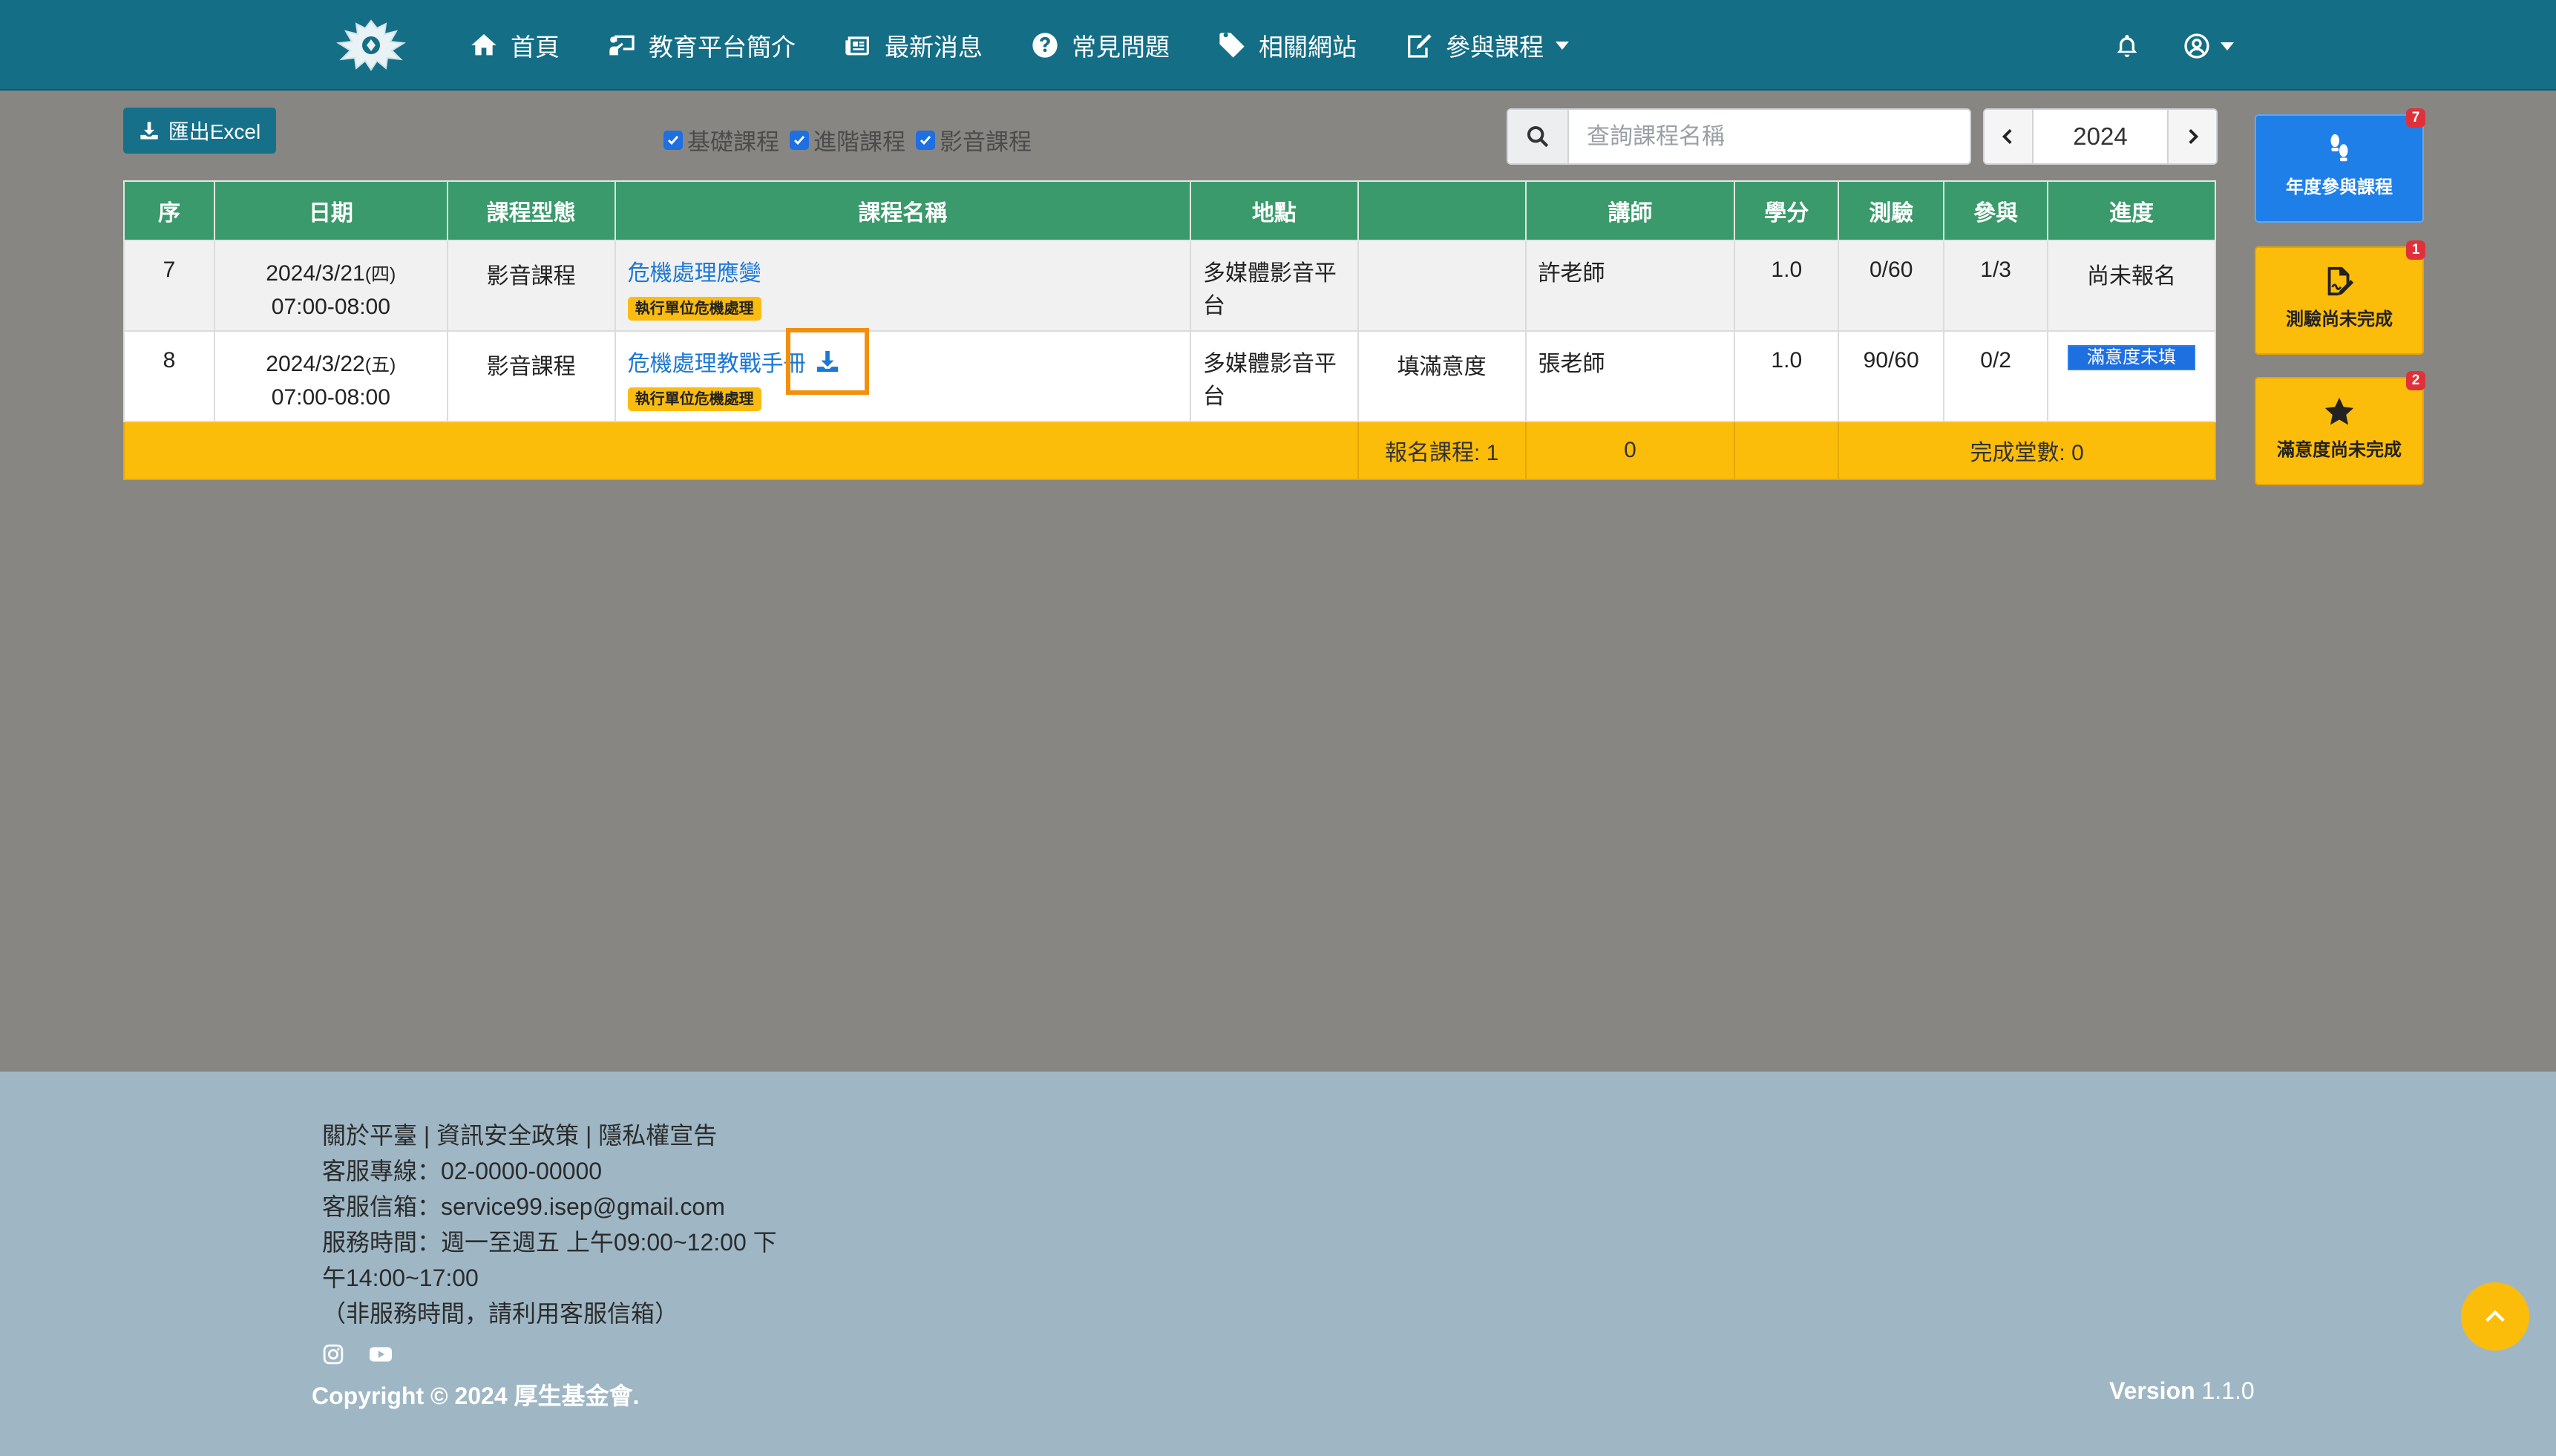 The image size is (2556, 1456). Describe the element at coordinates (371, 46) in the screenshot. I see `site-logo` at that location.